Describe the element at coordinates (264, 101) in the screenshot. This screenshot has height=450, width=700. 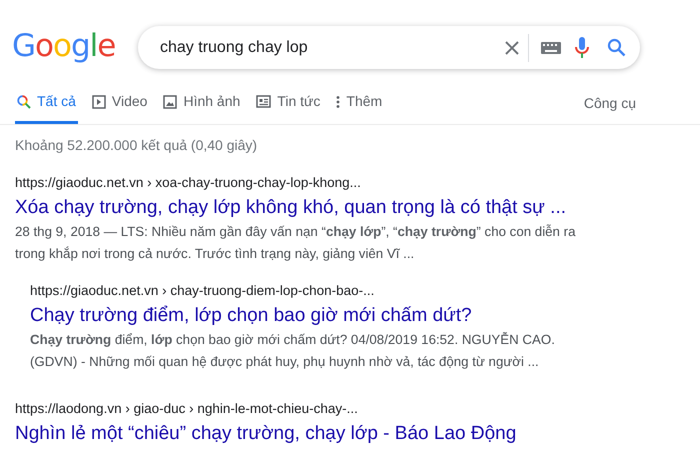
I see `news-icon` at that location.